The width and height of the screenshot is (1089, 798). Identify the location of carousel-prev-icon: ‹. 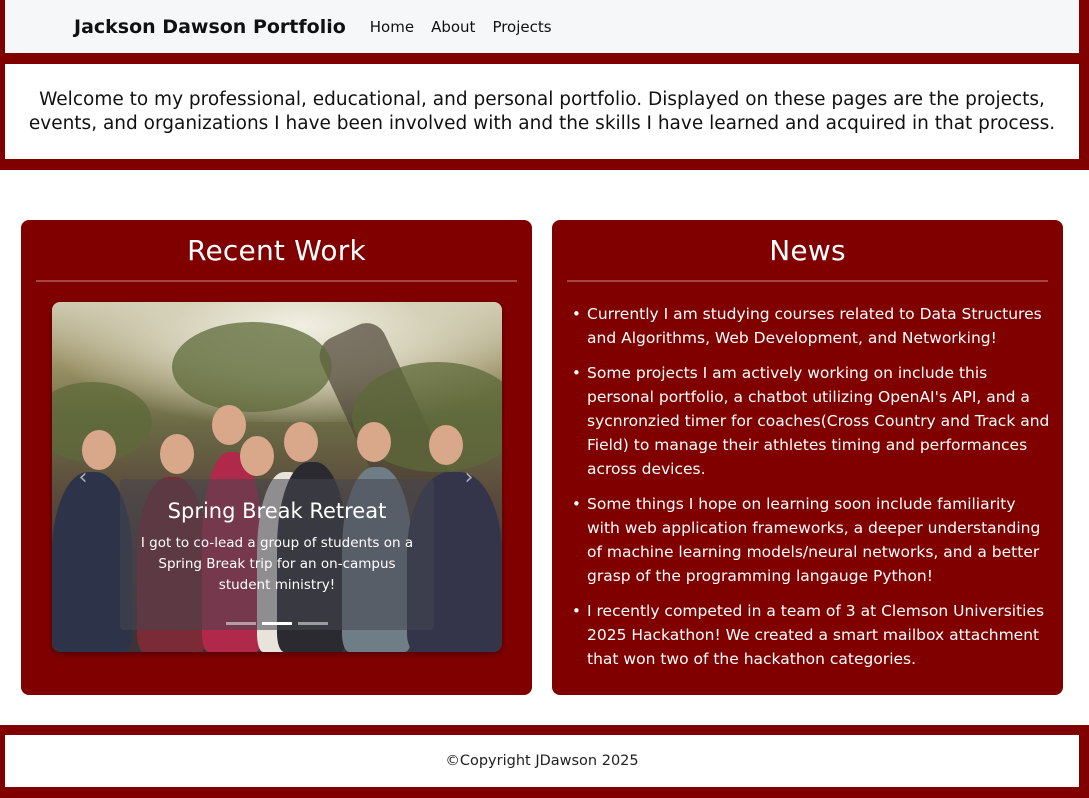
(83, 477).